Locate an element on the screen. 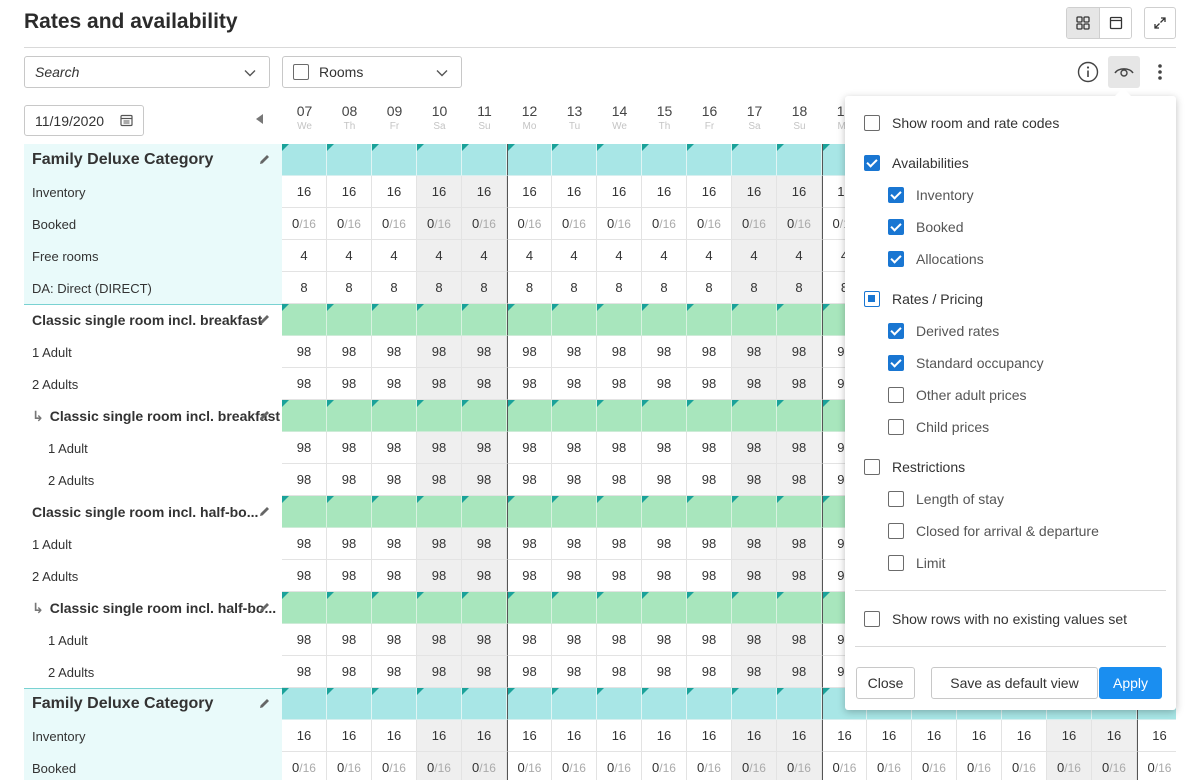  view-option: Allocations is located at coordinates (936, 259).